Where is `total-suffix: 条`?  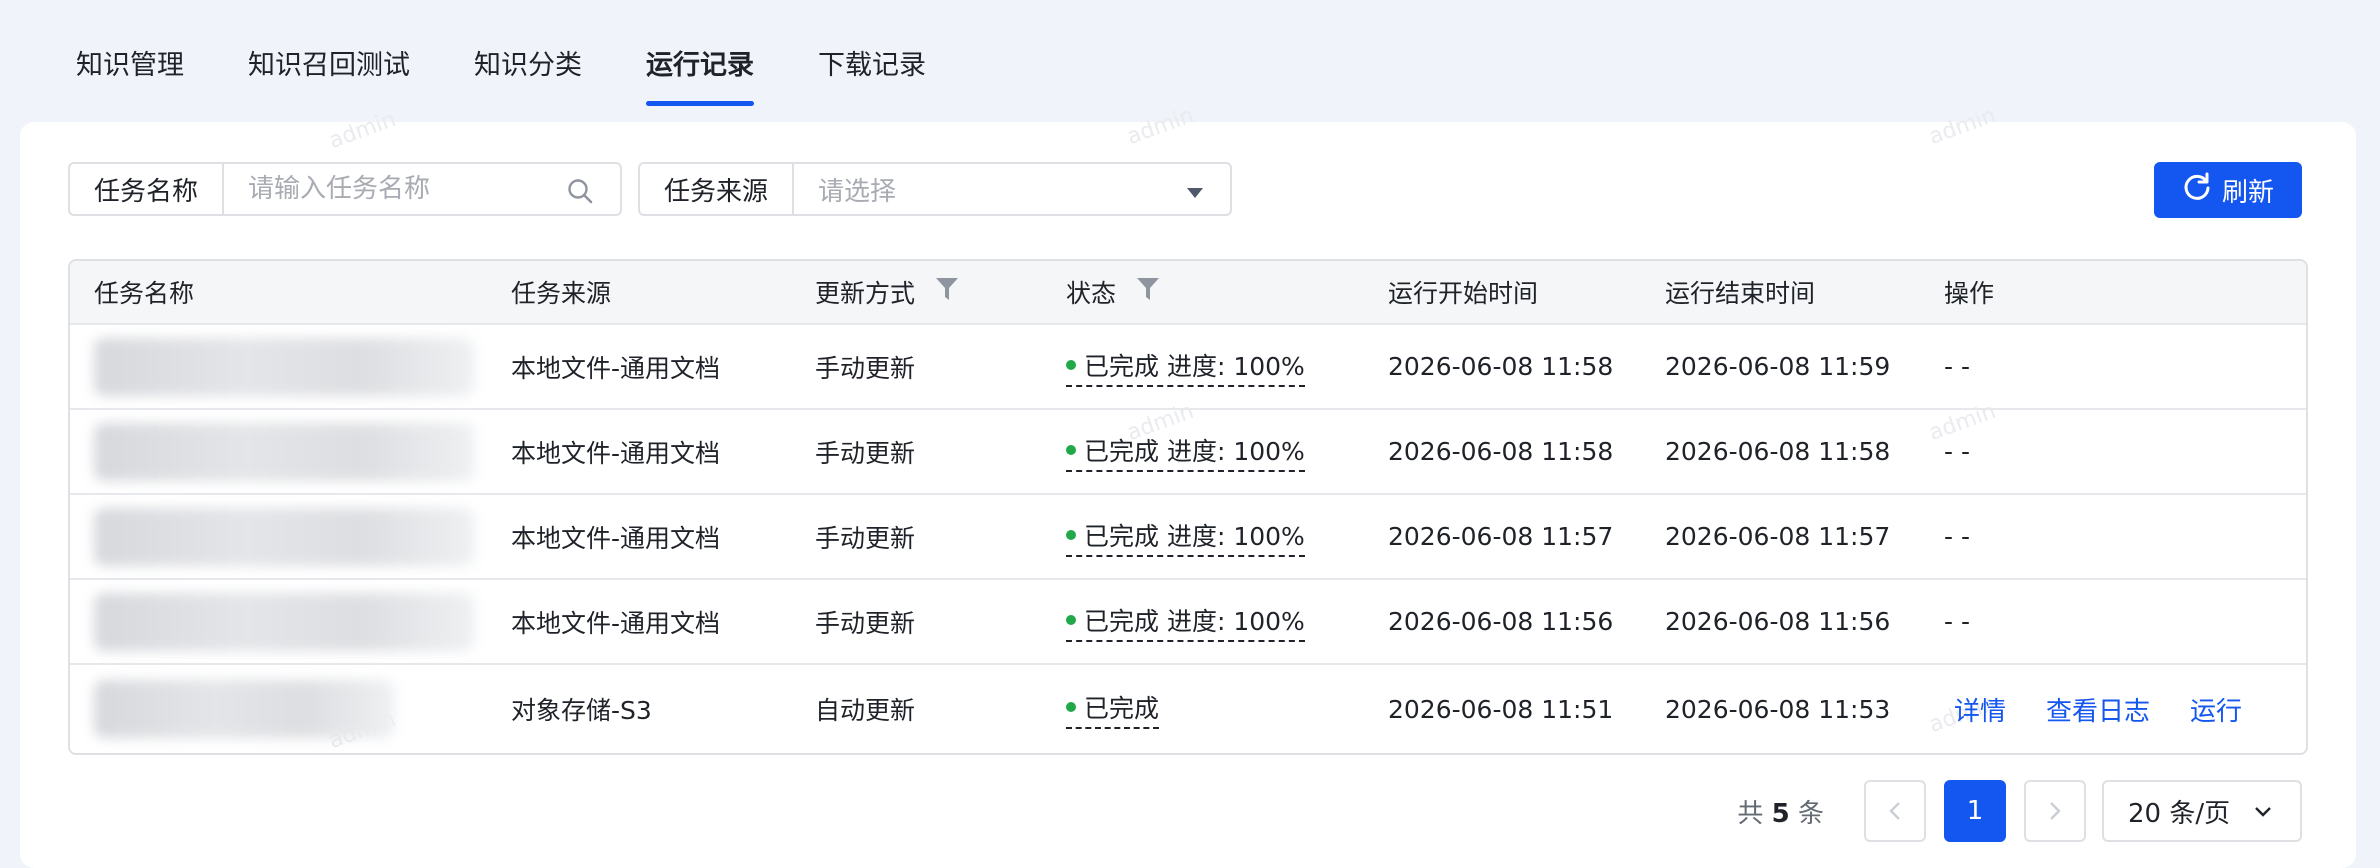 total-suffix: 条 is located at coordinates (1810, 813).